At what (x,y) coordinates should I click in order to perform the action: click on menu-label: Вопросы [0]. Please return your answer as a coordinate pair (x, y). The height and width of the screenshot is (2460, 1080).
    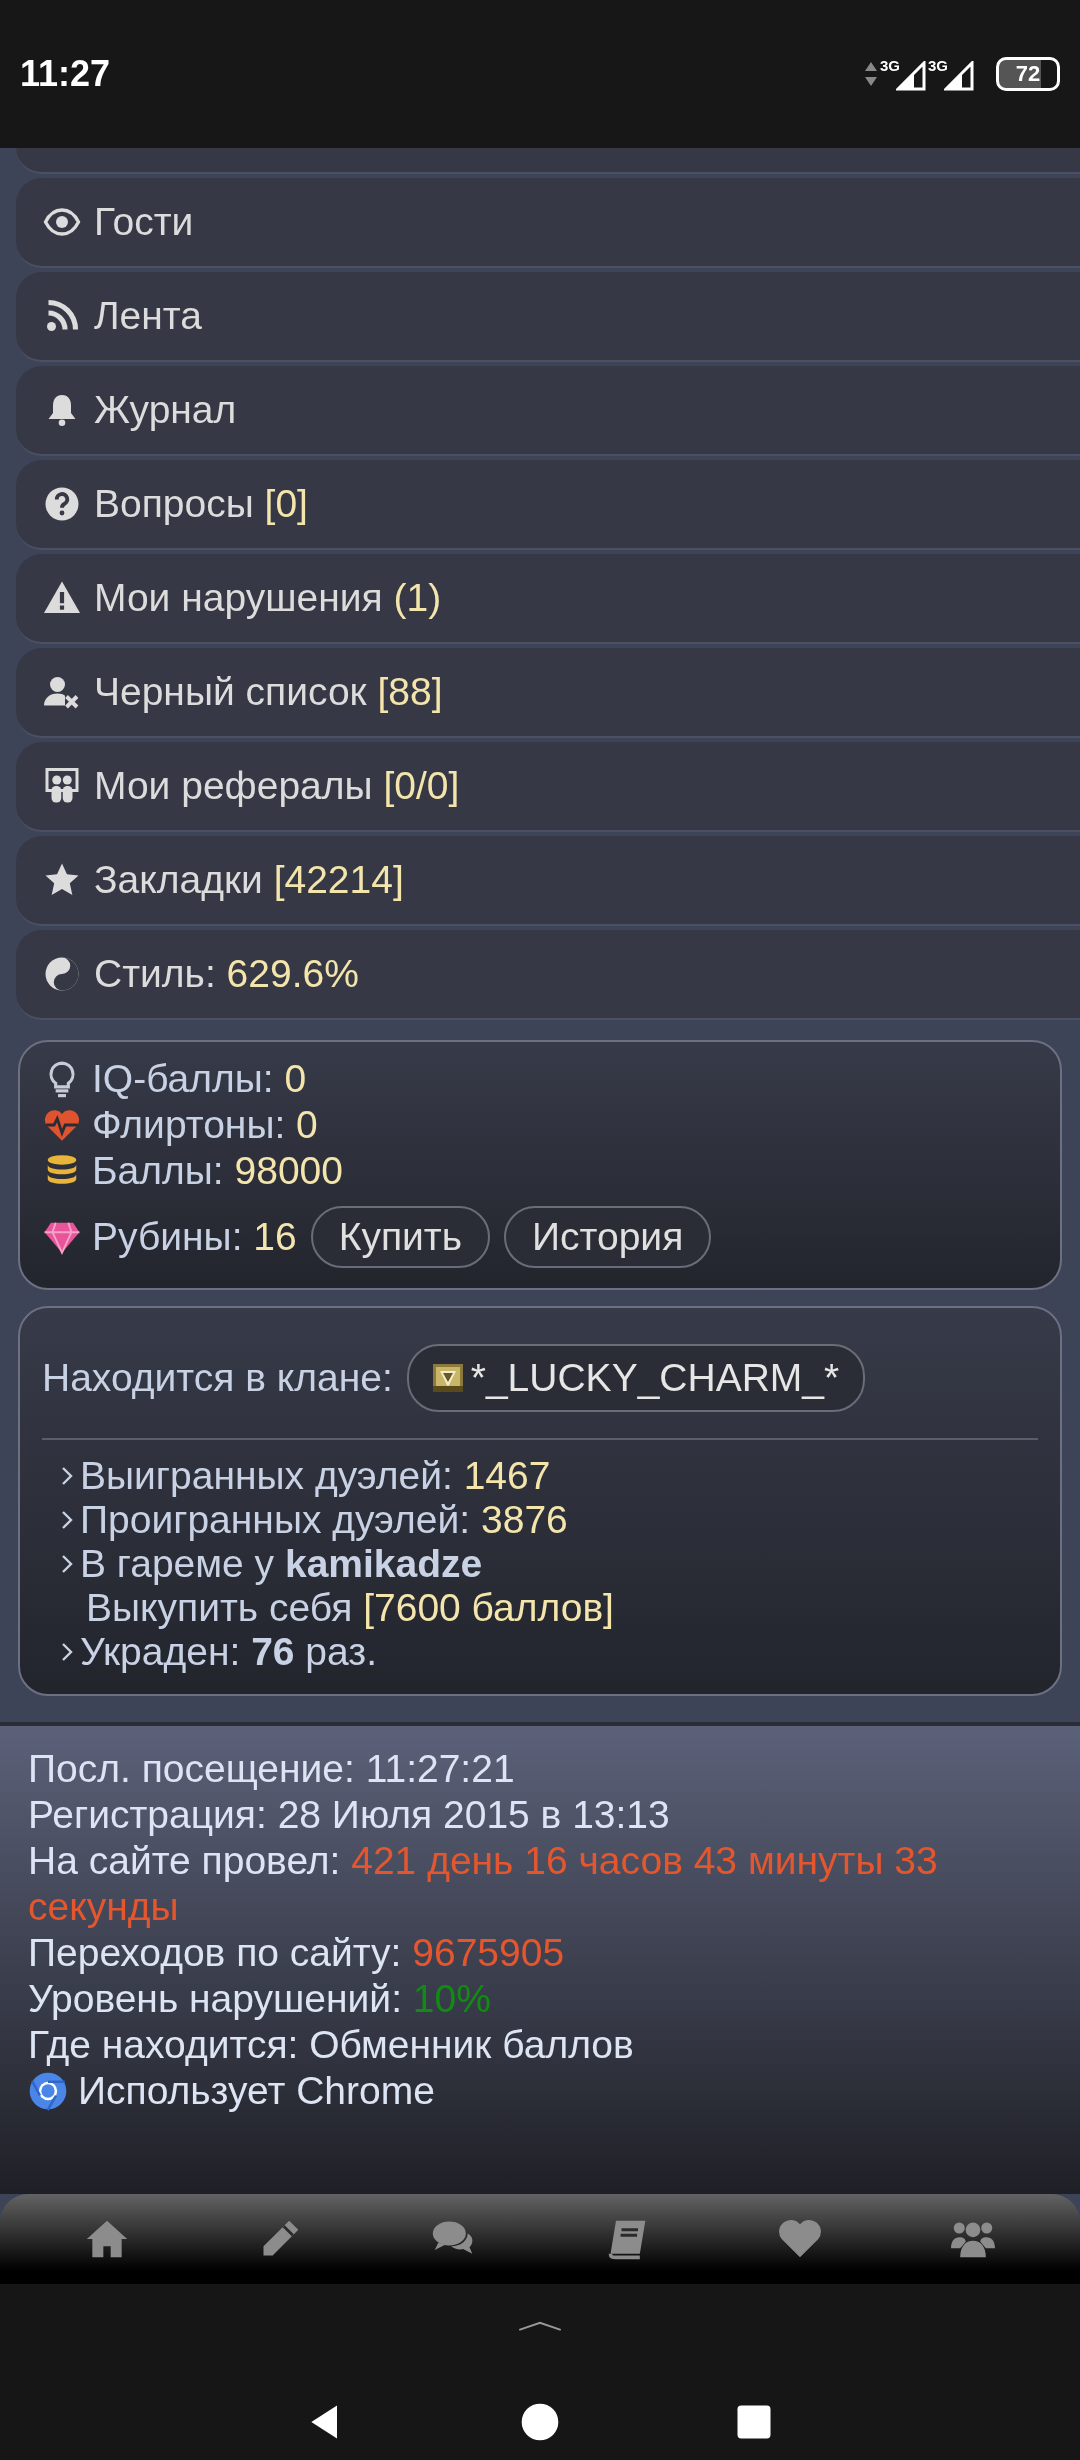
    Looking at the image, I should click on (201, 504).